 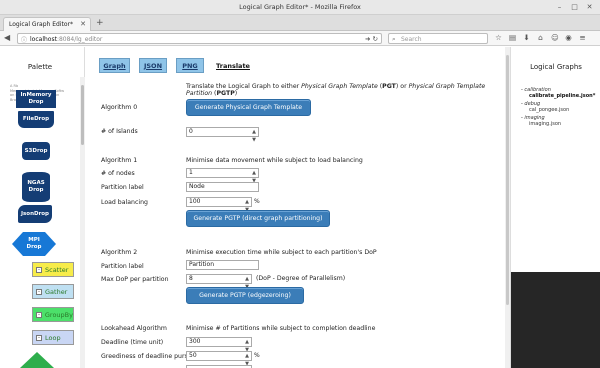 I want to click on tab-json: JSON, so click(x=153, y=65).